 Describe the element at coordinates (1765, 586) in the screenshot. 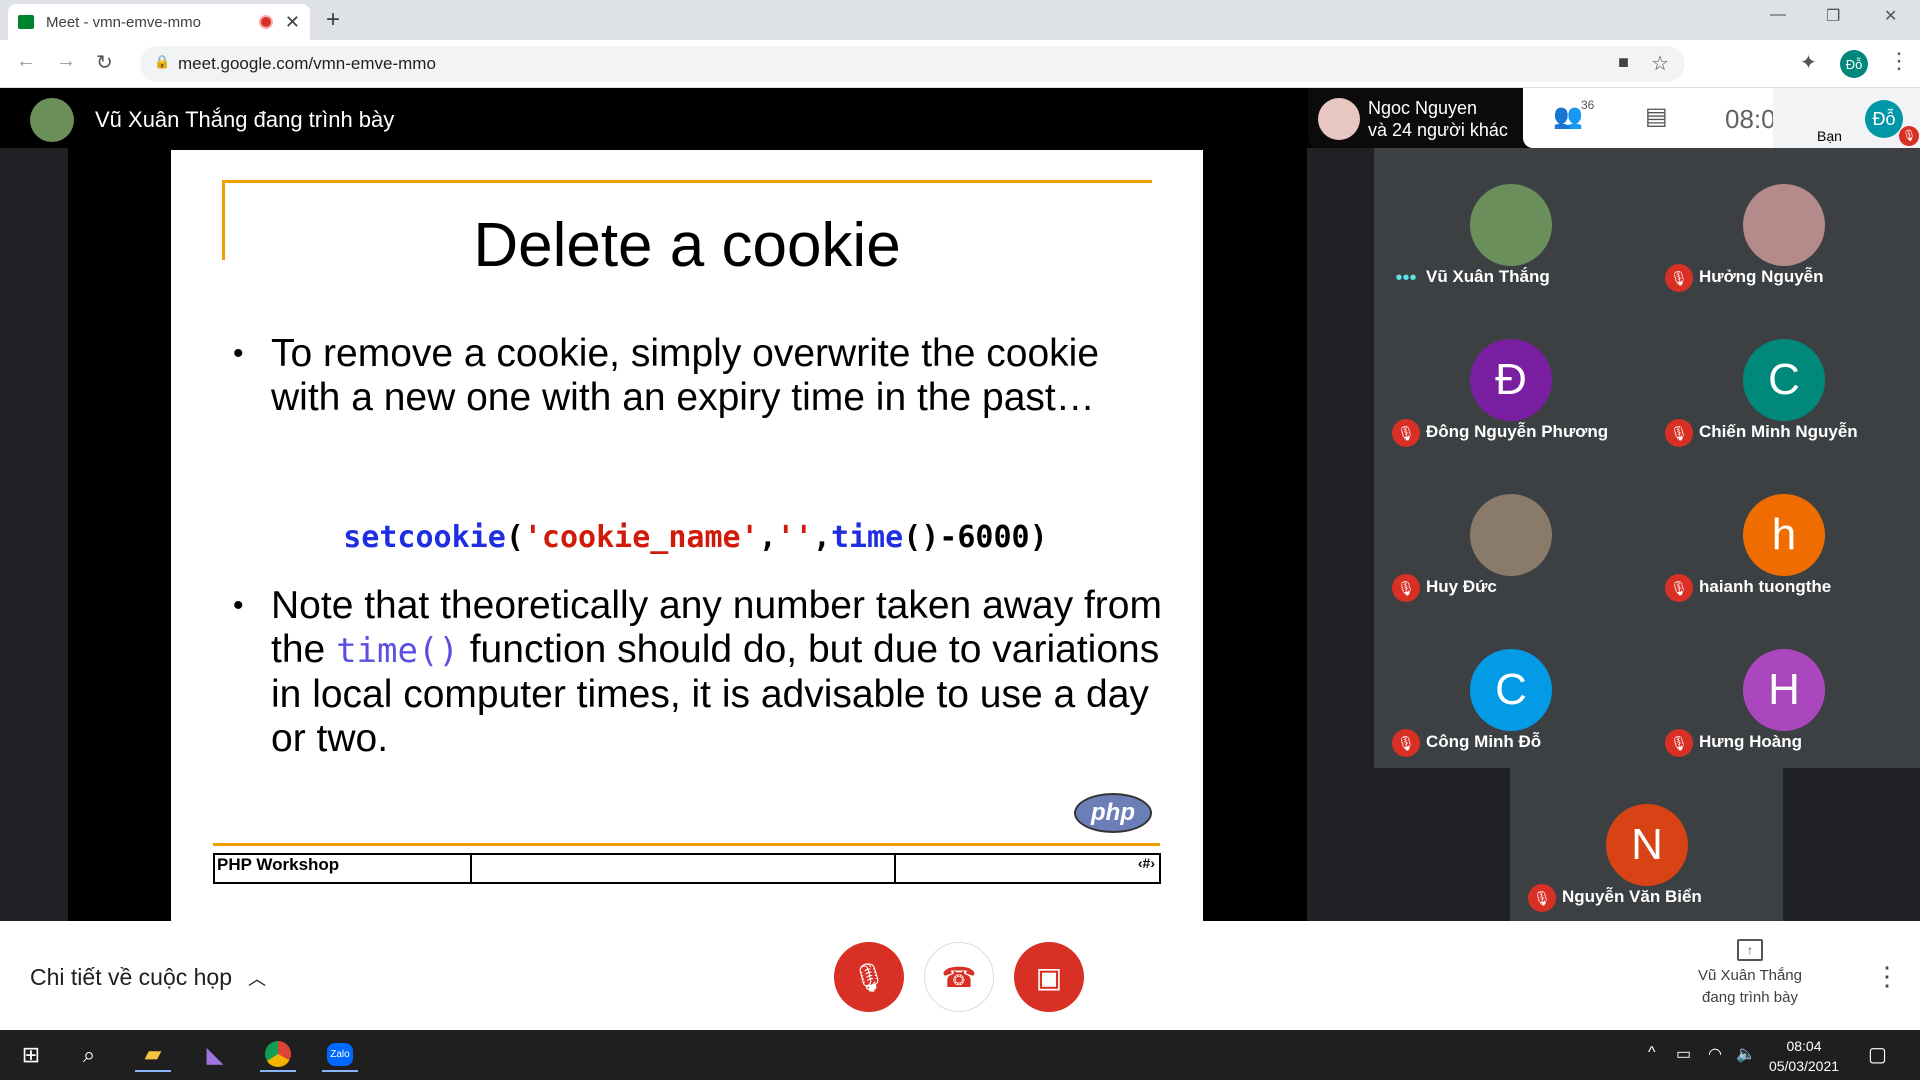

I see `participant-name: haianh tuongthe` at that location.